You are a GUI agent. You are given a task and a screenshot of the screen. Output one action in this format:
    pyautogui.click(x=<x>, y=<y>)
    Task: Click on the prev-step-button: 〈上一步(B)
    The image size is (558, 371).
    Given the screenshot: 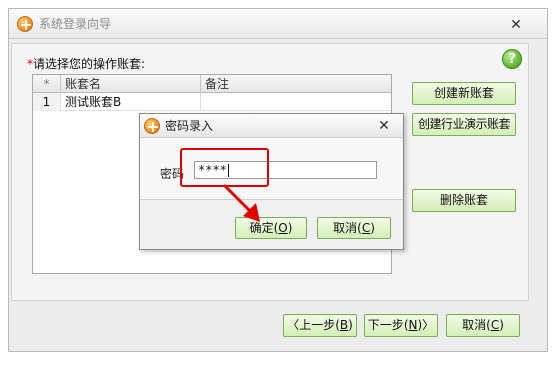 What is the action you would take?
    pyautogui.click(x=320, y=325)
    